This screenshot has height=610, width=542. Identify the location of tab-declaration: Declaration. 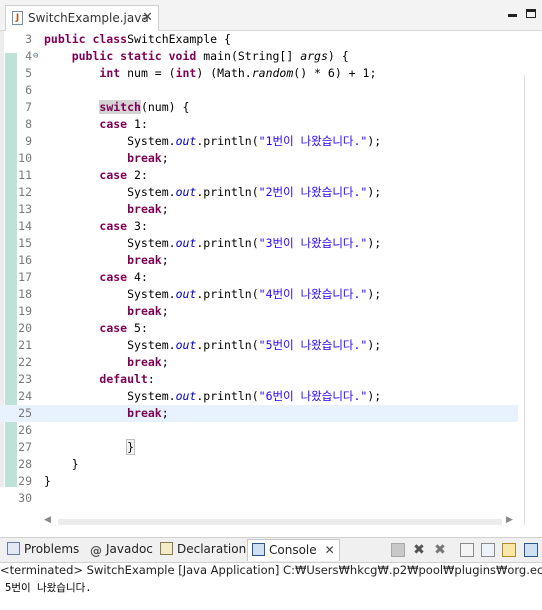
(203, 551).